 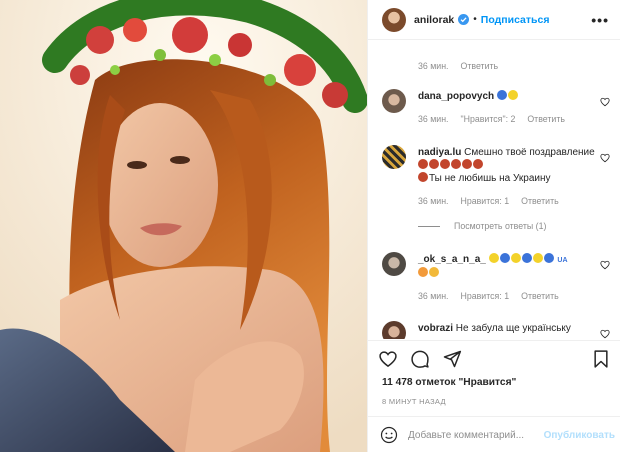 I want to click on comment-username: _ok_s_a_n_a_, so click(x=452, y=259).